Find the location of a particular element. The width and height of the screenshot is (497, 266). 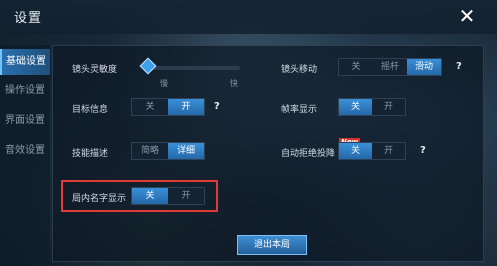

auto-reject-toggle: 关 开 is located at coordinates (372, 151).